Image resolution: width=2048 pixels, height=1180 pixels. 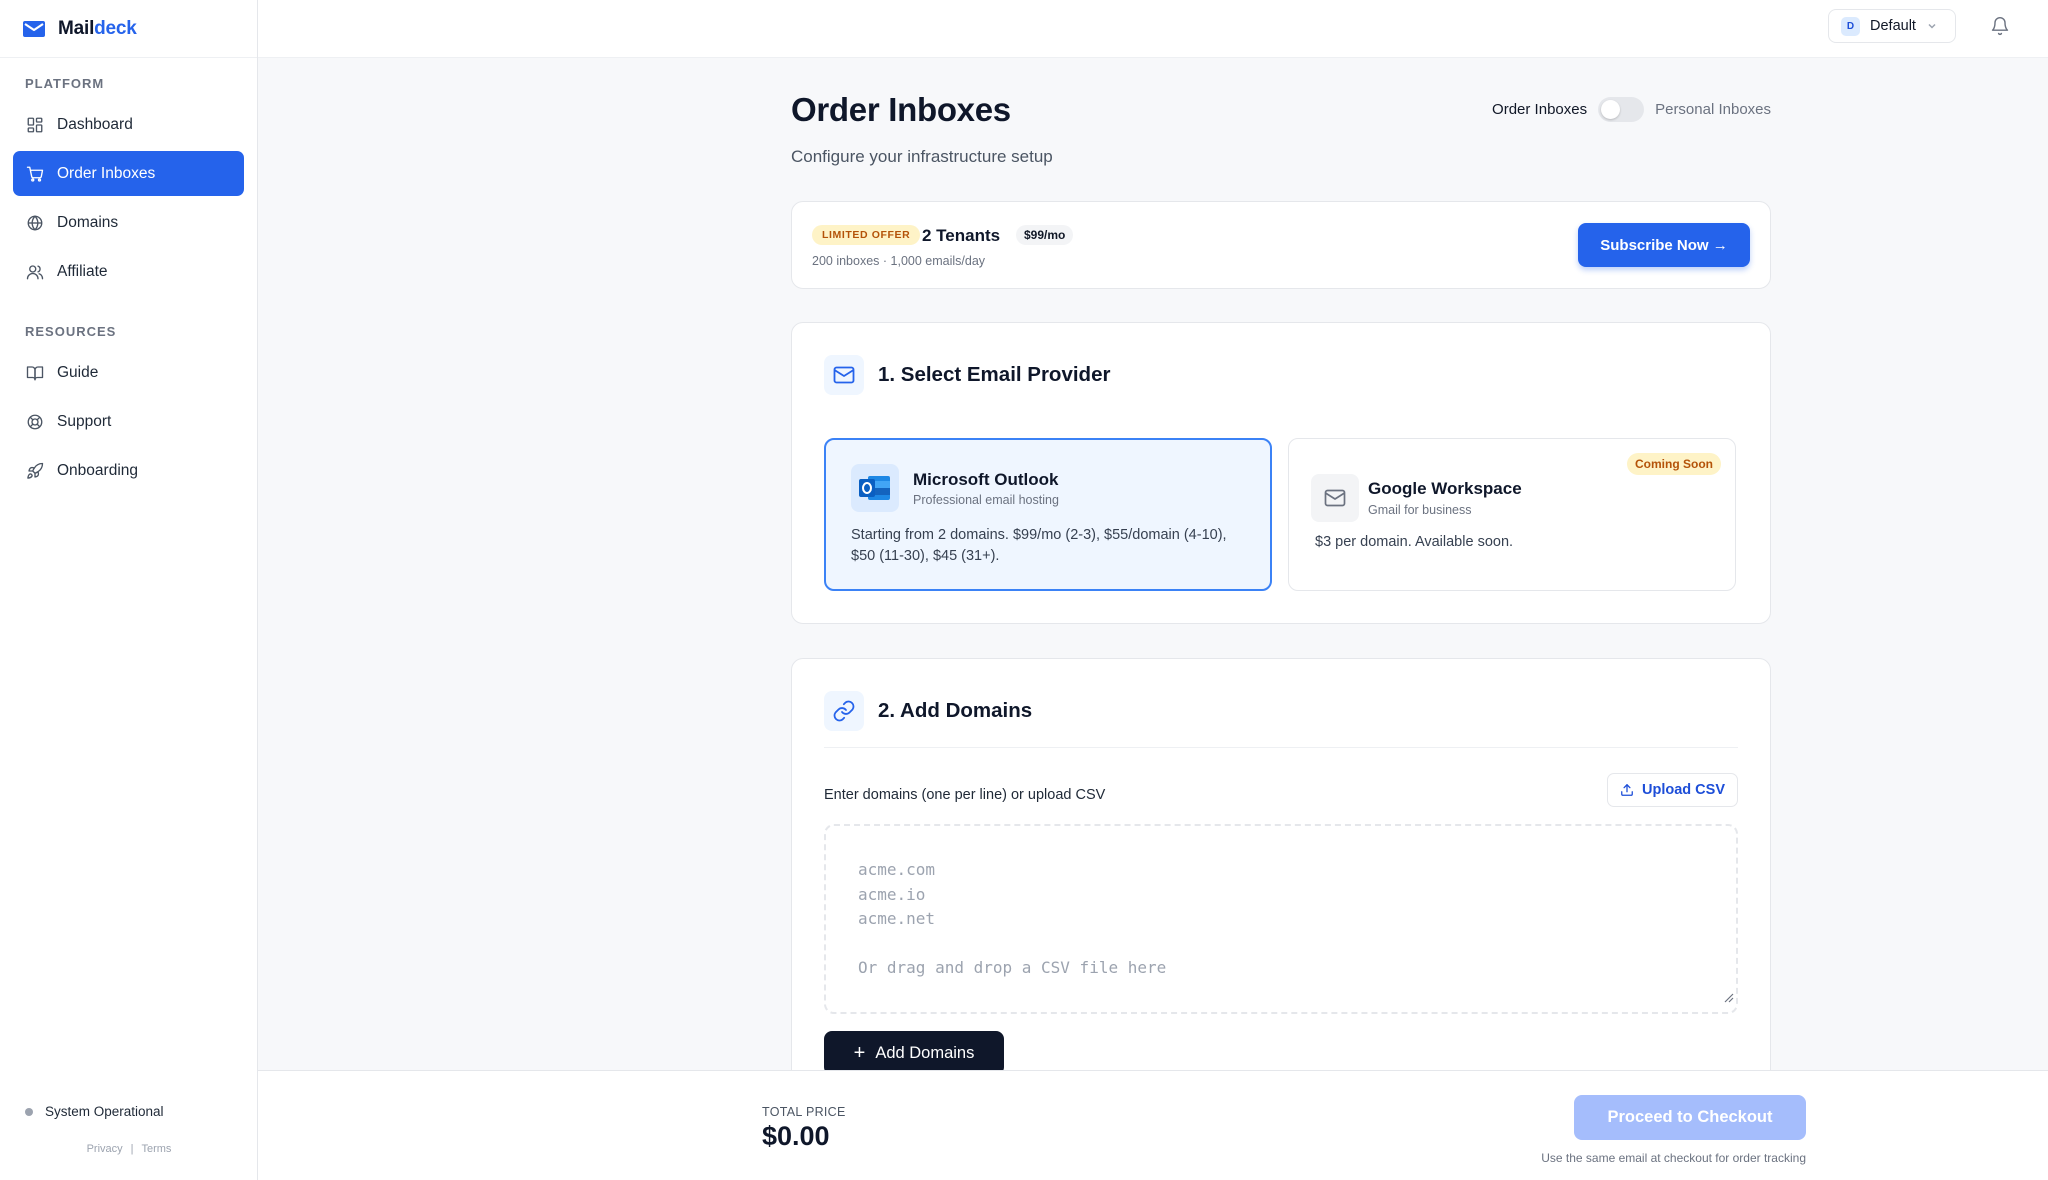 What do you see at coordinates (65, 83) in the screenshot?
I see `nav-section-platform: PLATFORM` at bounding box center [65, 83].